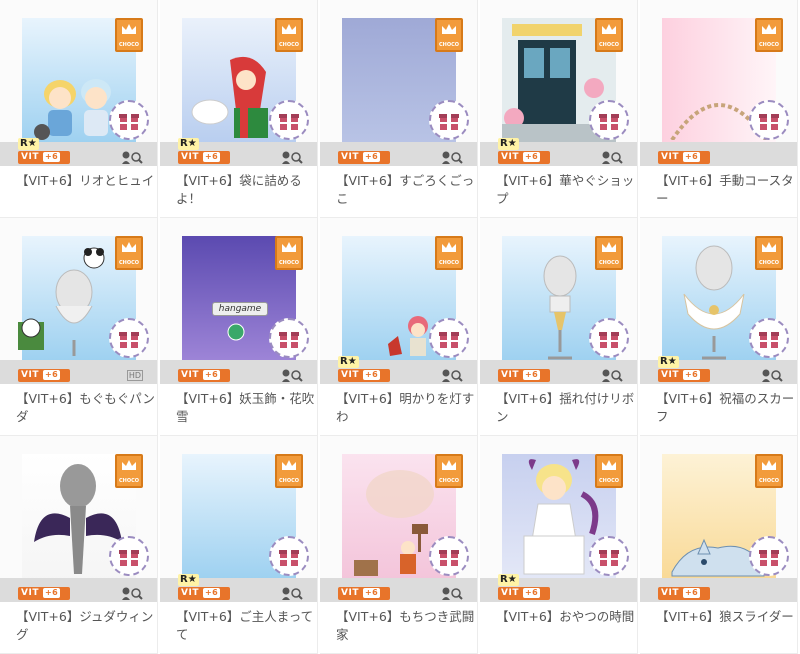  Describe the element at coordinates (239, 545) in the screenshot. I see `item-card: R★ VIT +6 CHOCO 【VIT+6】ご主人まってて` at that location.